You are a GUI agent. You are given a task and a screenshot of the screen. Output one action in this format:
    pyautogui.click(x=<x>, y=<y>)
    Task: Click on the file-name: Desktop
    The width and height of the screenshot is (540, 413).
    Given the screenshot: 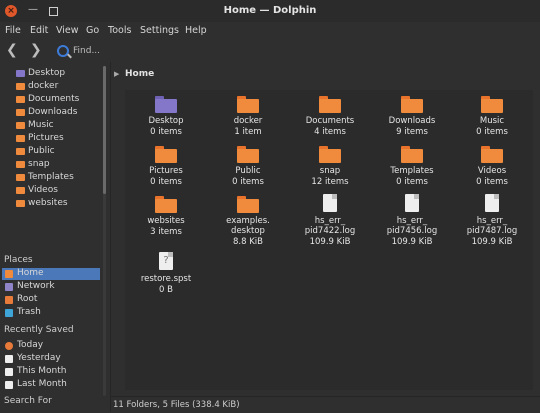 What is the action you would take?
    pyautogui.click(x=166, y=121)
    